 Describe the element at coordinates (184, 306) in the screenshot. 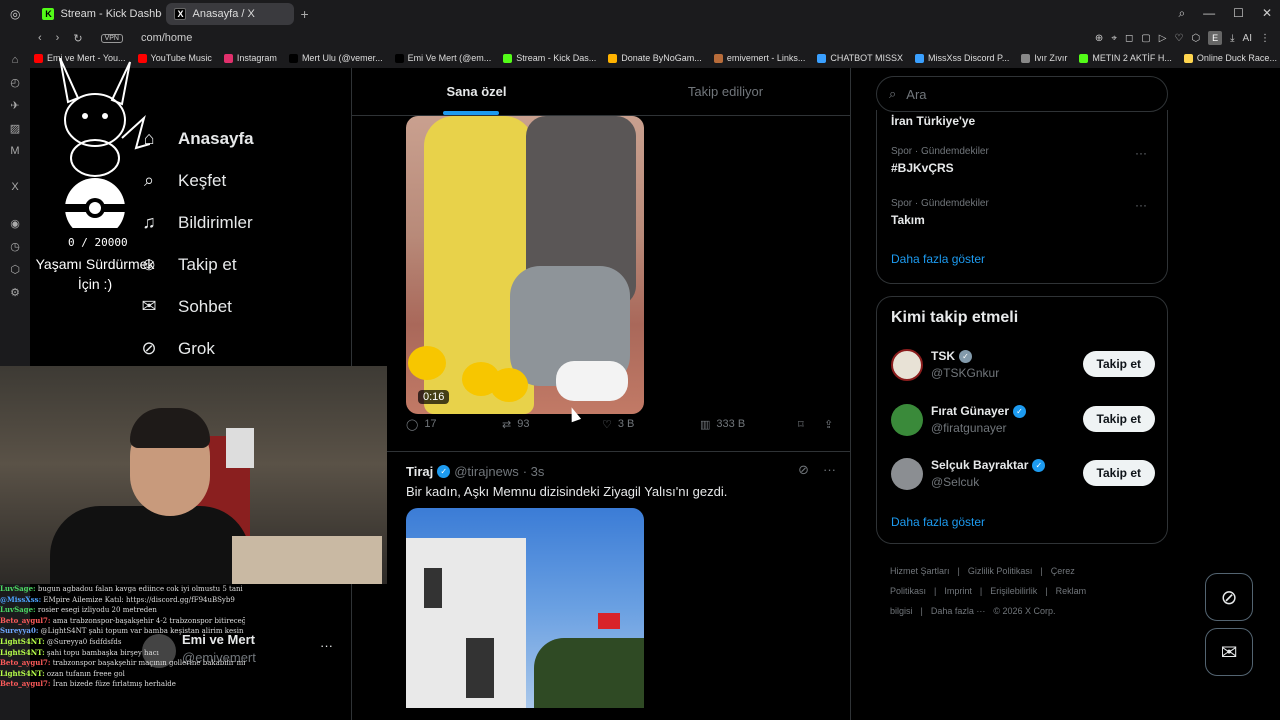

I see `nav-chat: ✉ Sohbet` at that location.